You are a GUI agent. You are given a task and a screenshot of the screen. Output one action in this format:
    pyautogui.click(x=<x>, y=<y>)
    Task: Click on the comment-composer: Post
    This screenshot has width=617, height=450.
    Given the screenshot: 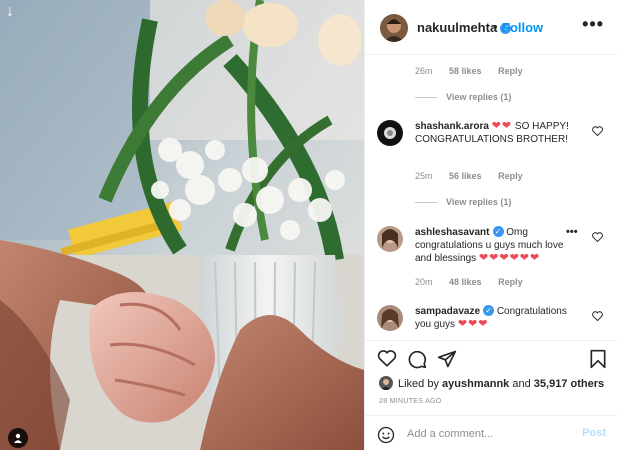 What is the action you would take?
    pyautogui.click(x=491, y=432)
    